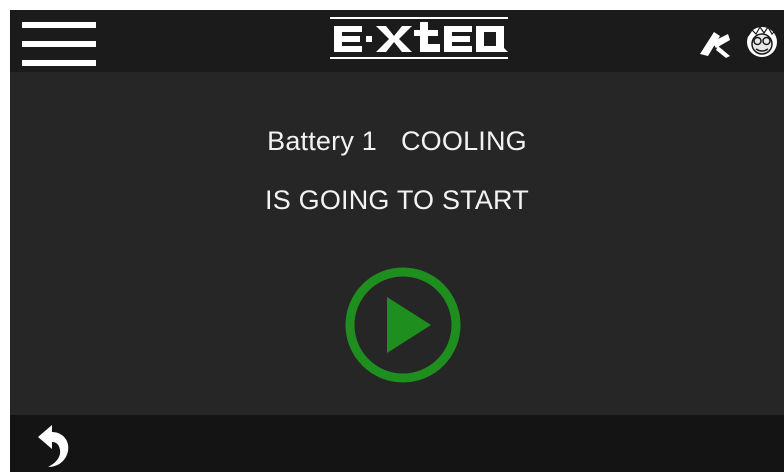  What do you see at coordinates (463, 141) in the screenshot?
I see `mode-label: COOLING` at bounding box center [463, 141].